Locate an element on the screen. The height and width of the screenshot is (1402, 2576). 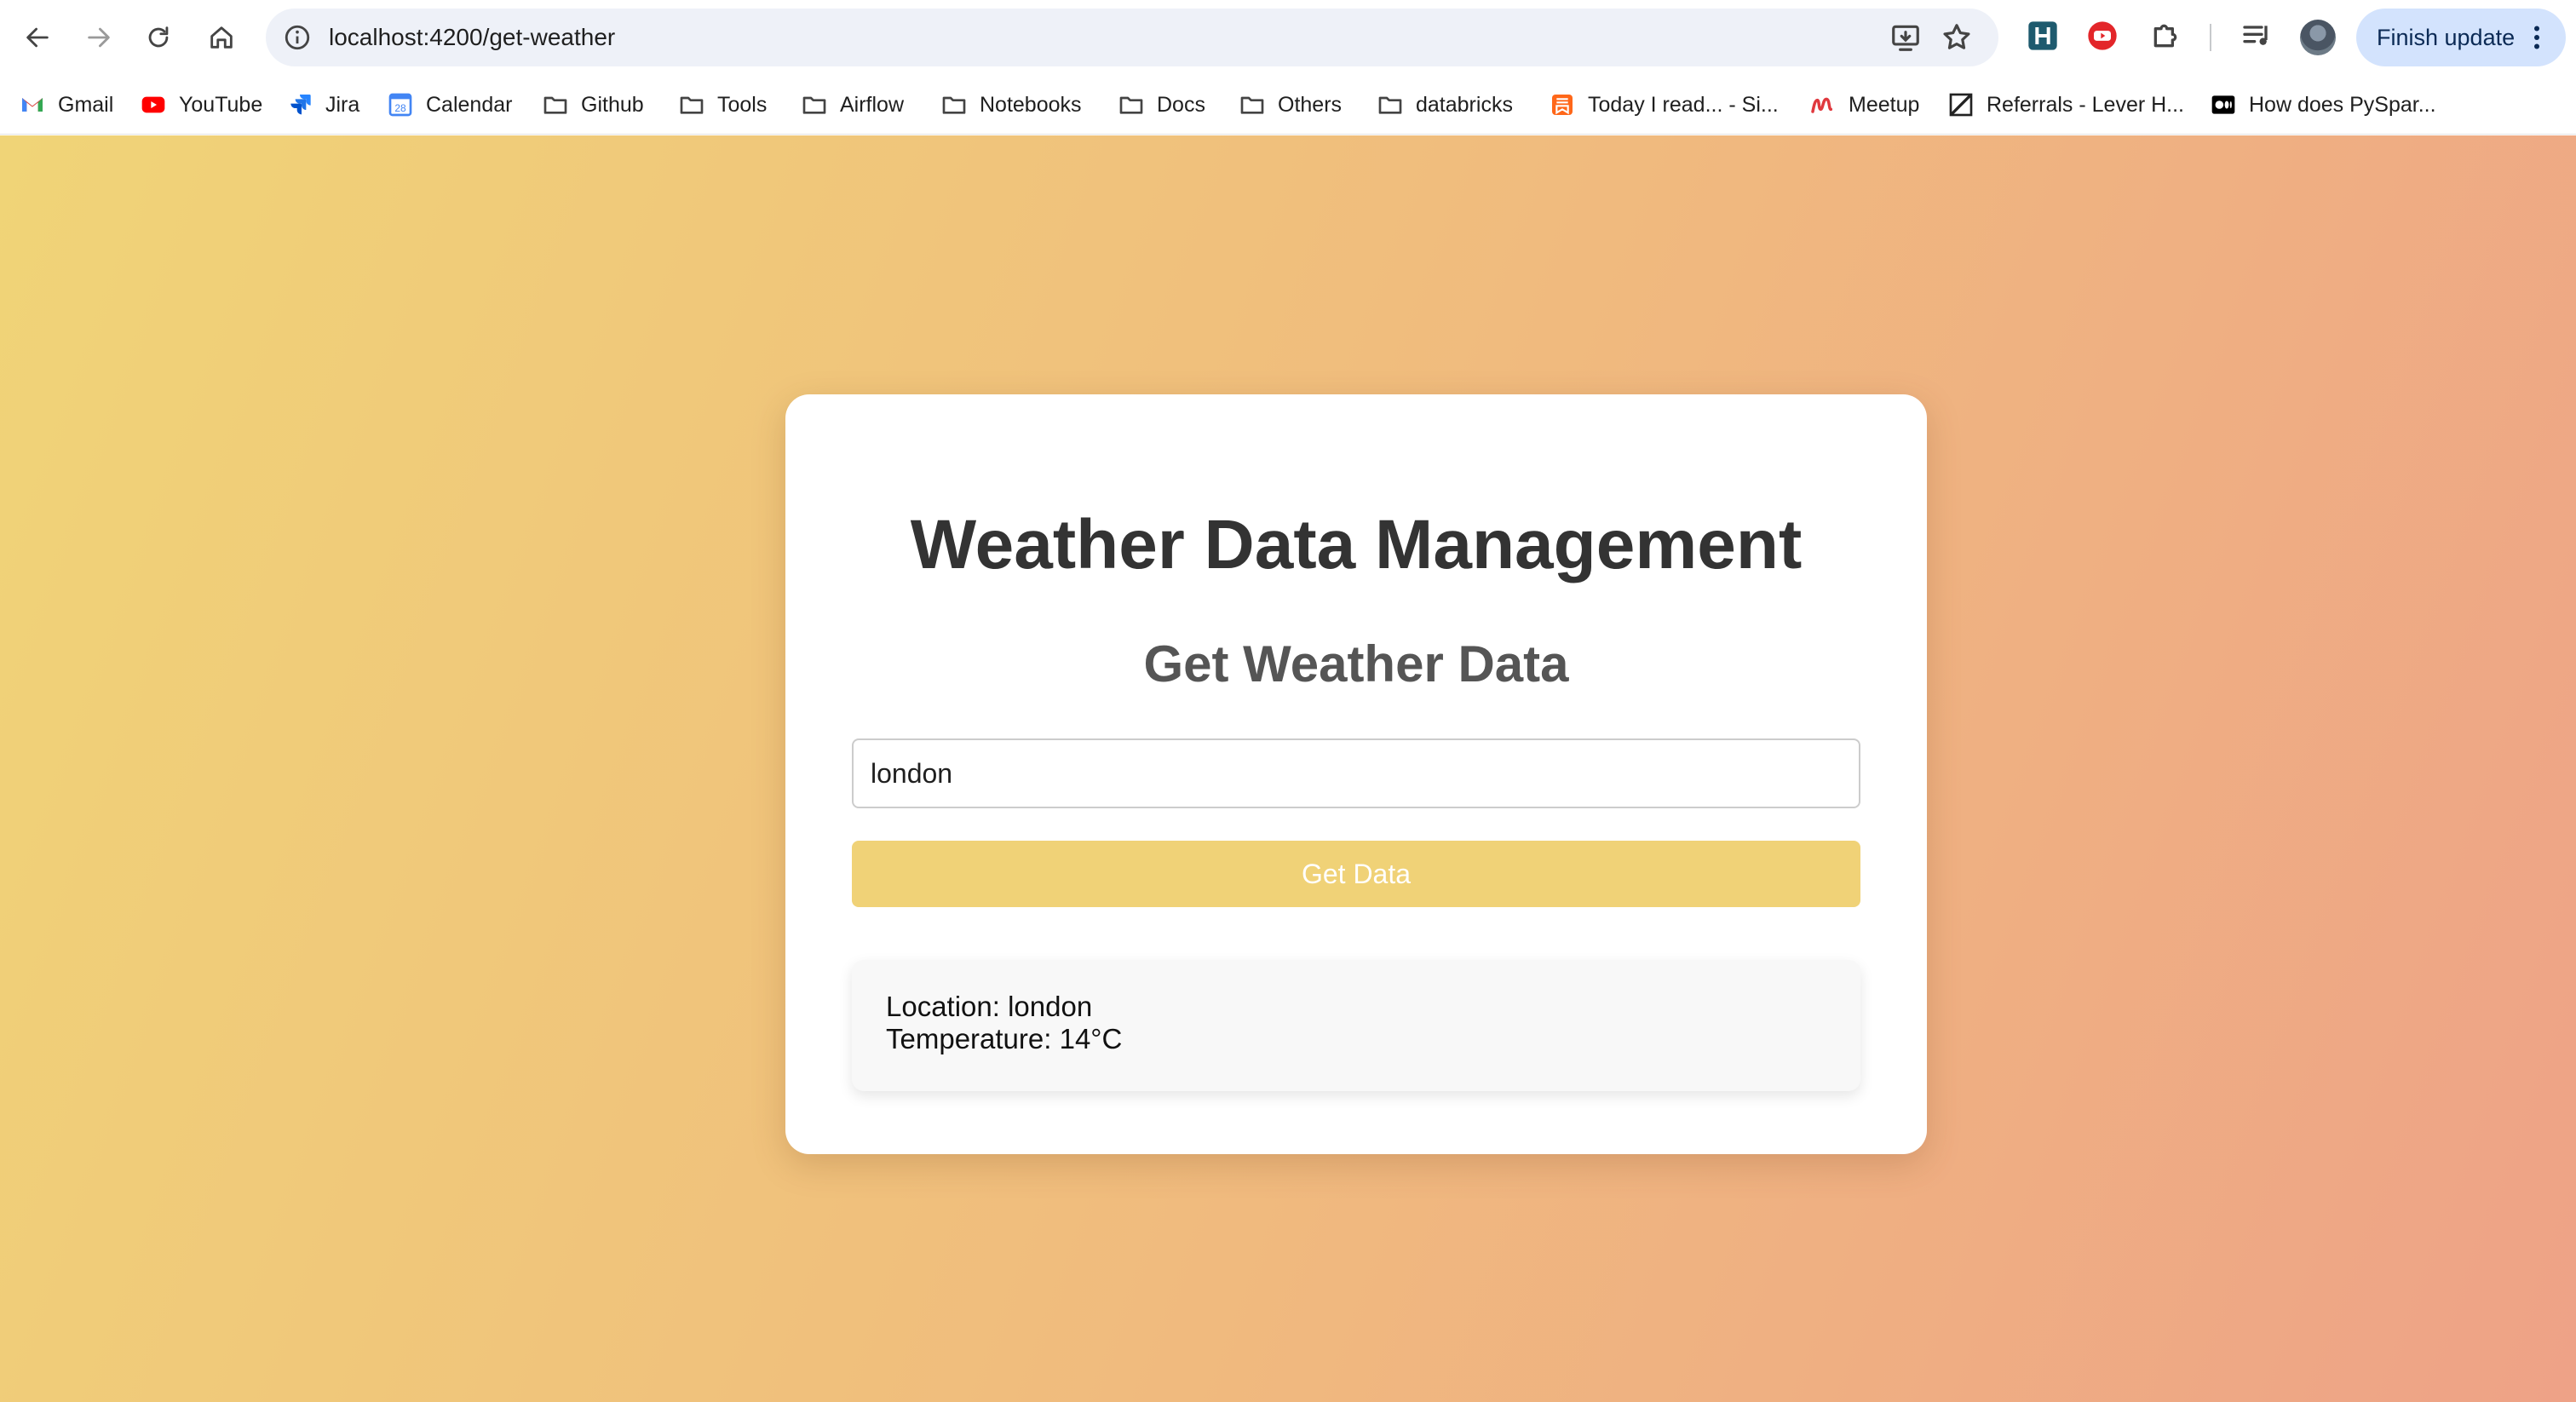
arrow-left-icon is located at coordinates (38, 37).